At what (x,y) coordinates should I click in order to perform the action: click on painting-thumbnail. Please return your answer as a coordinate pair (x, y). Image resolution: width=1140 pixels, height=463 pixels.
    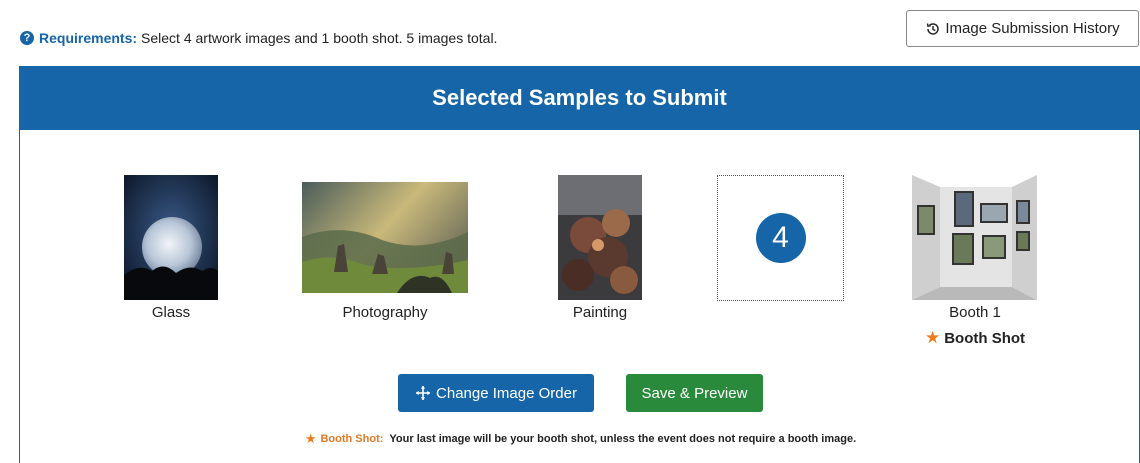
    Looking at the image, I should click on (600, 237).